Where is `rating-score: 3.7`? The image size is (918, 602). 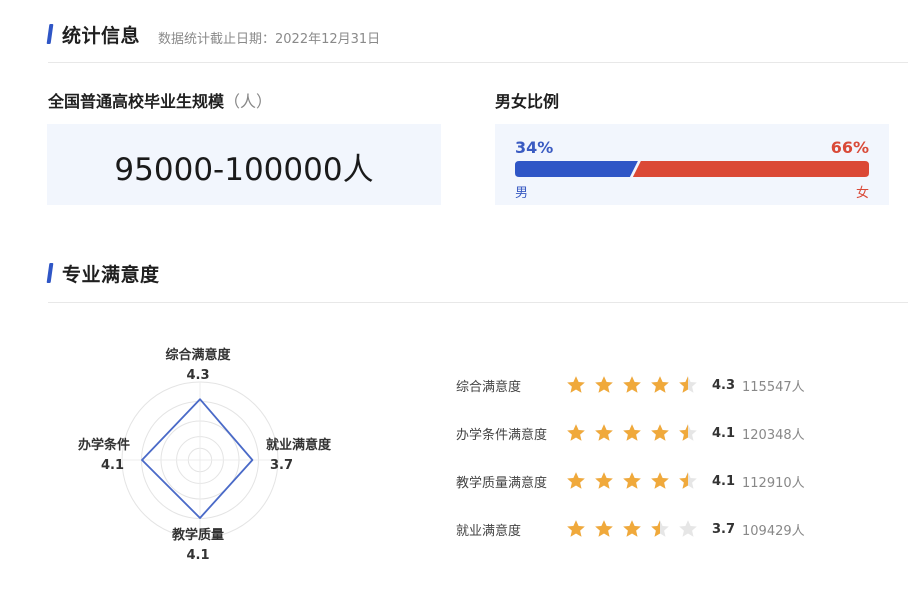 rating-score: 3.7 is located at coordinates (724, 529).